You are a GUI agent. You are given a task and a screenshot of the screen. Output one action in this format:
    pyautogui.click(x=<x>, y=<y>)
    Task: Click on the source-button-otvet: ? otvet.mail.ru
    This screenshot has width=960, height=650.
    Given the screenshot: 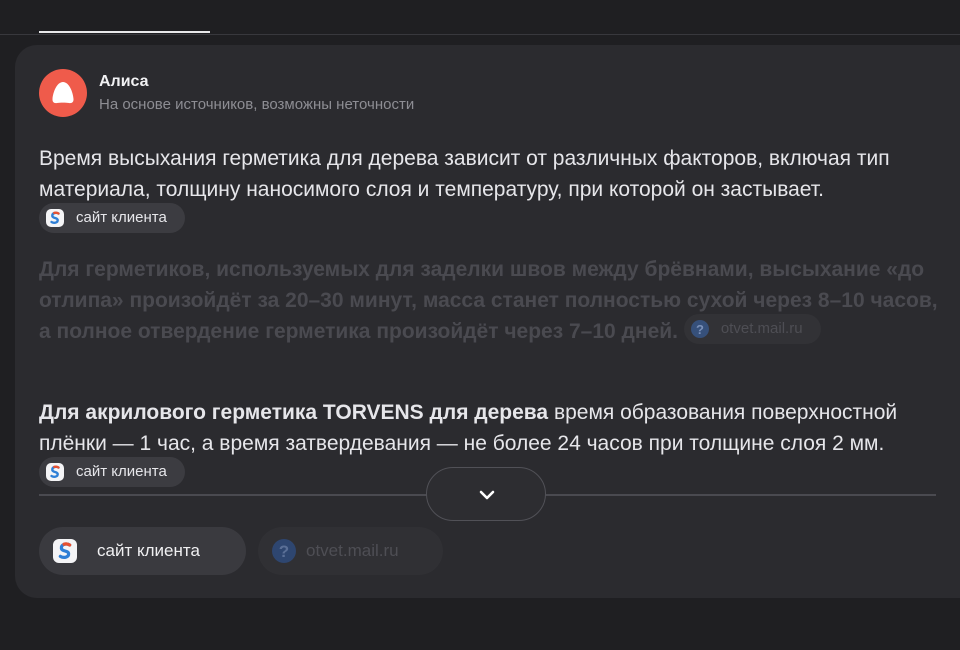 What is the action you would take?
    pyautogui.click(x=350, y=551)
    